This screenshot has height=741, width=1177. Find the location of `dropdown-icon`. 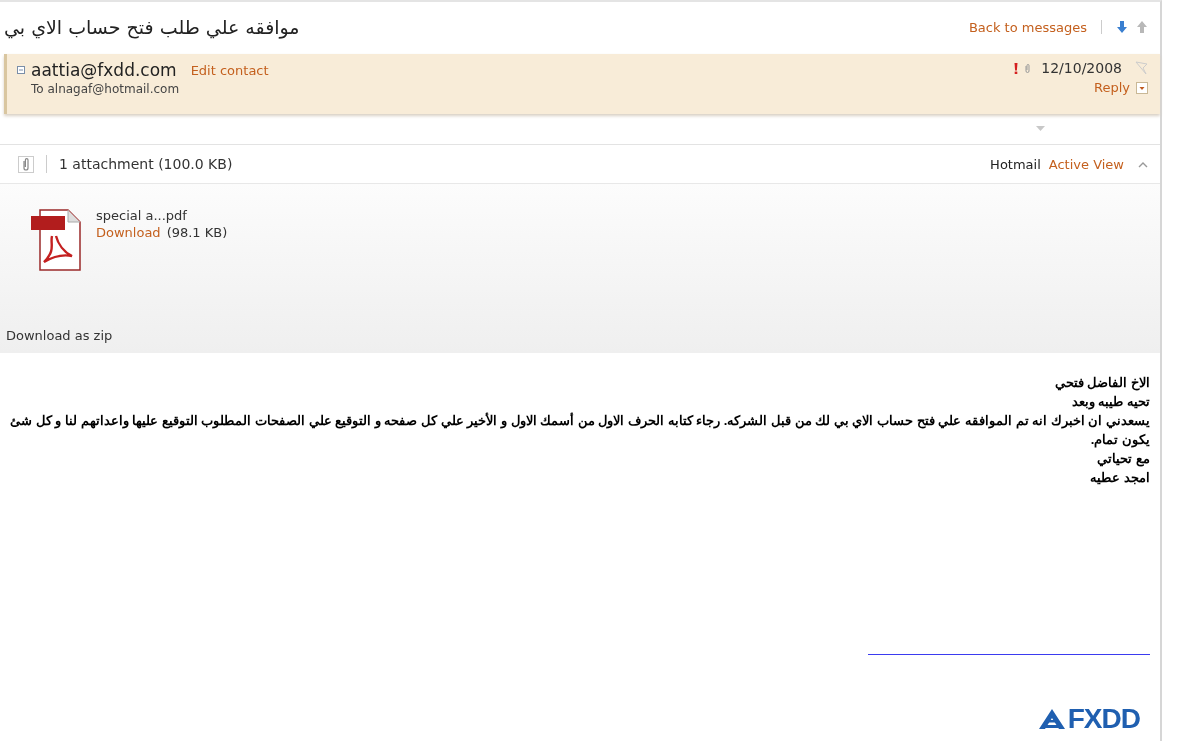

dropdown-icon is located at coordinates (1142, 87).